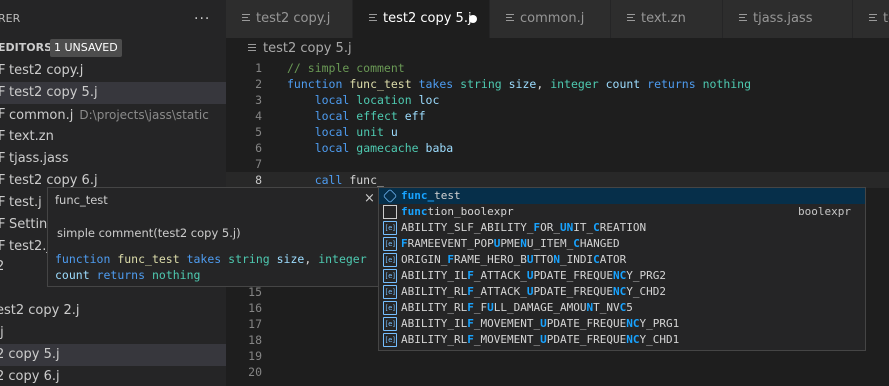 This screenshot has height=386, width=889. Describe the element at coordinates (427, 18) in the screenshot. I see `tab-label: test2 copy 5.j` at that location.